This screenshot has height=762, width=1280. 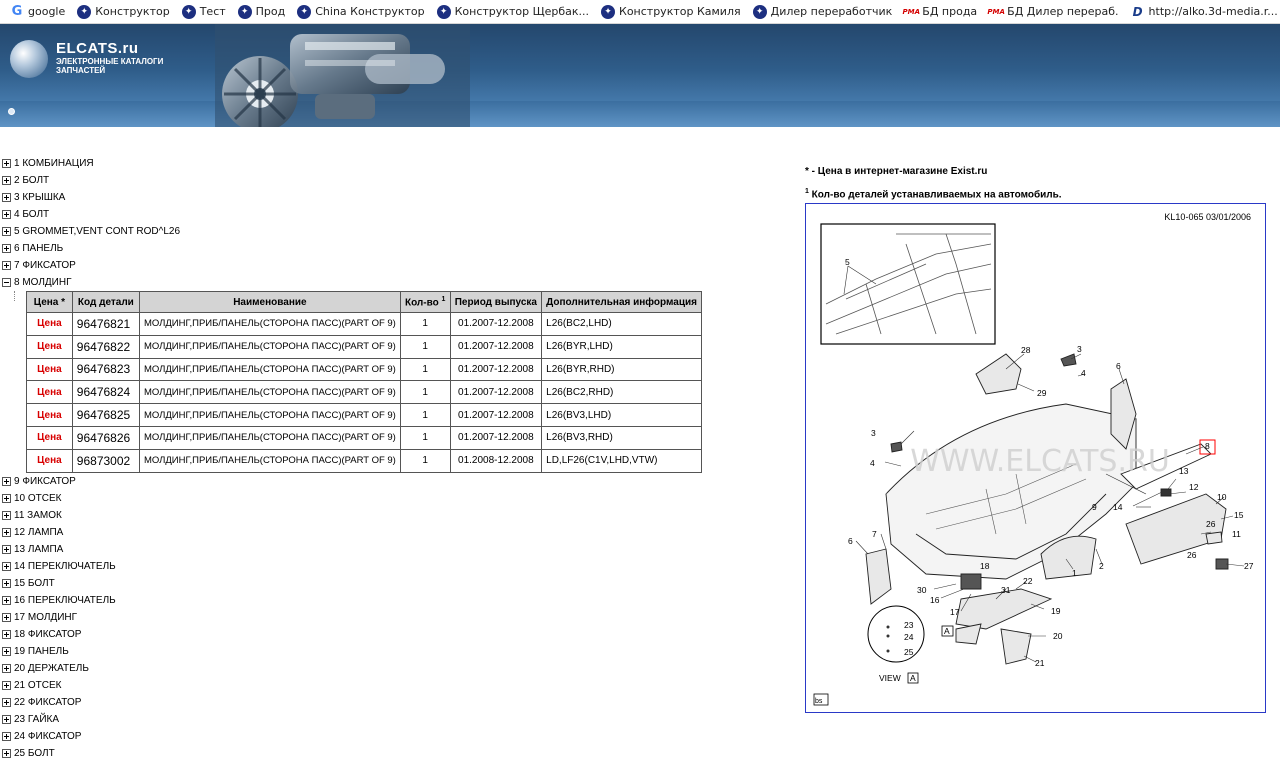 What do you see at coordinates (822, 11) in the screenshot?
I see `bookmark-item: ✦ Дилер переработчик` at bounding box center [822, 11].